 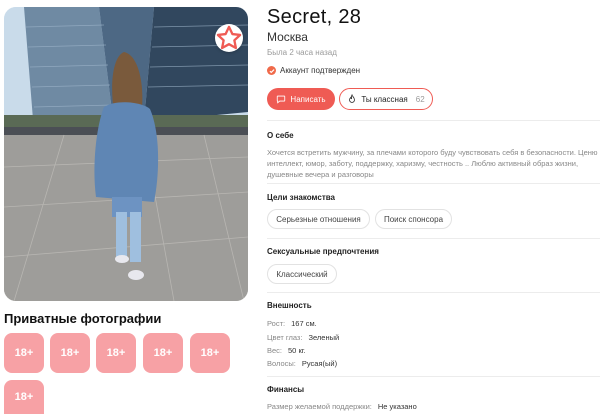 I want to click on support-row: Размер желаемой поддержки: Не указано, so click(x=342, y=406).